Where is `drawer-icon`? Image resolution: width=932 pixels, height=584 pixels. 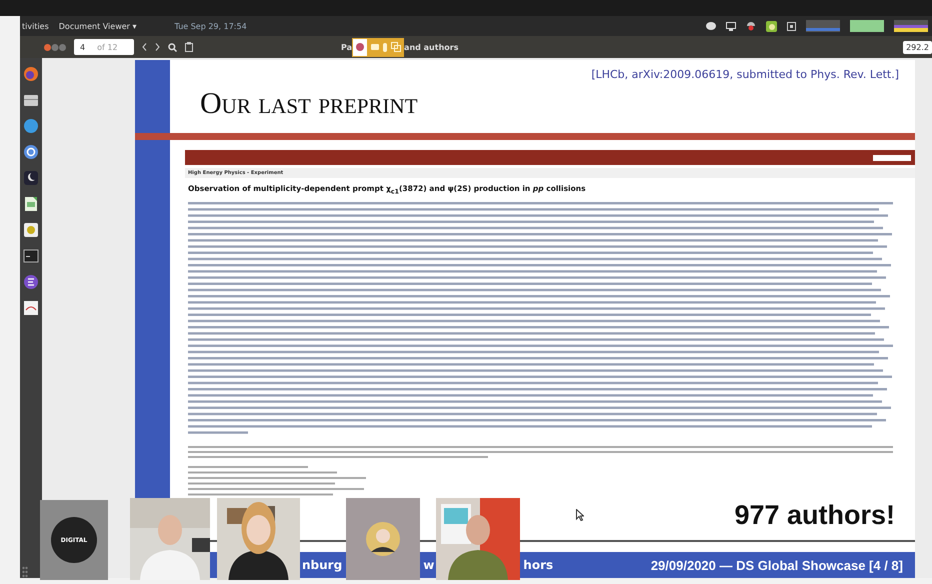
drawer-icon is located at coordinates (31, 100).